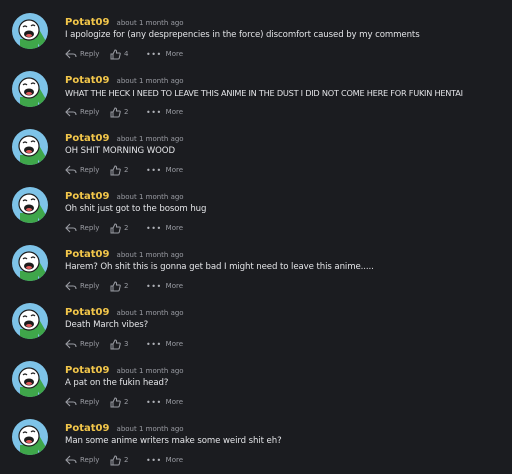 Image resolution: width=512 pixels, height=474 pixels. I want to click on comment-actions: Reply 3 ••• More, so click(124, 344).